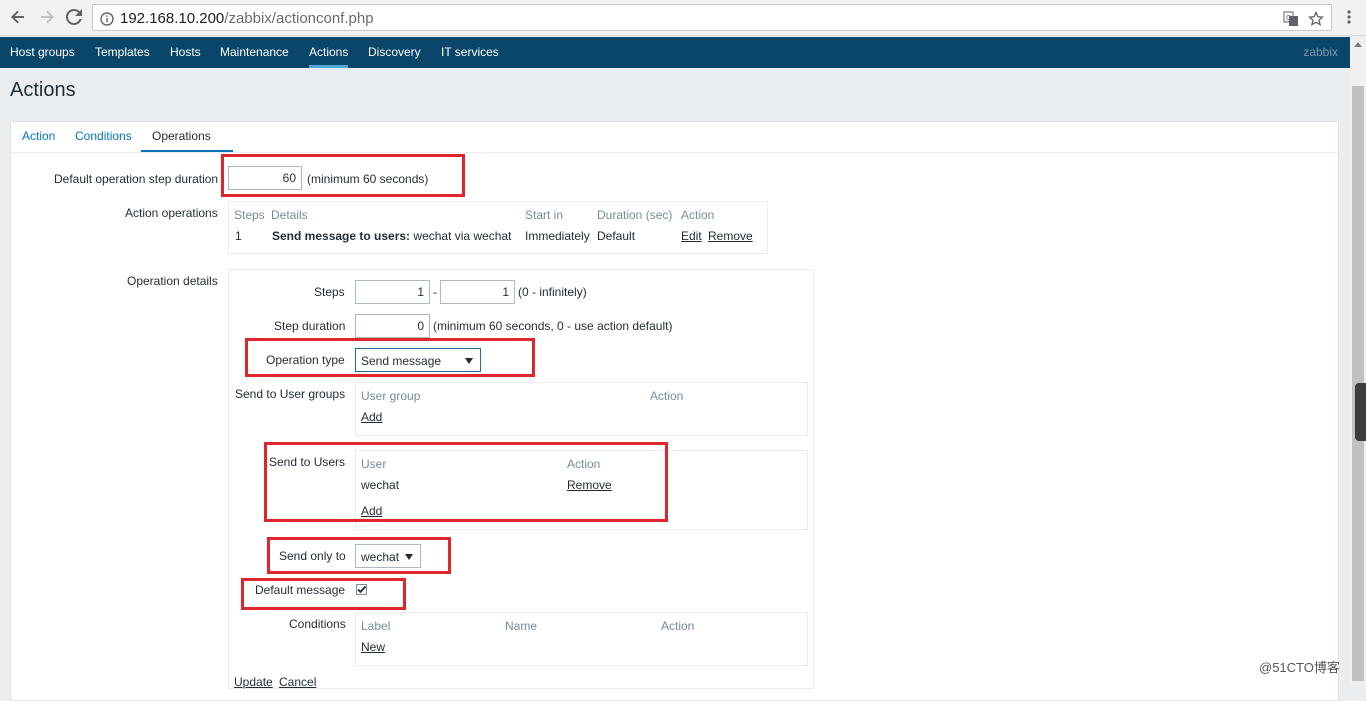 This screenshot has height=701, width=1366. I want to click on ops-row-details-rest: wechat via wechat, so click(461, 236).